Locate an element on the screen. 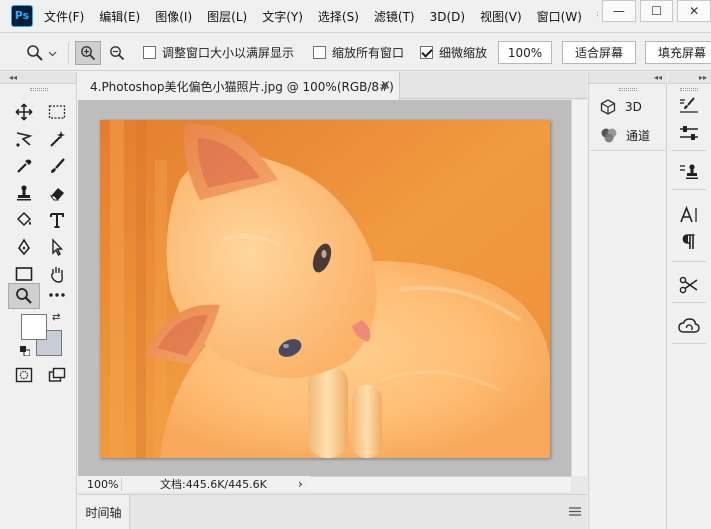  menu-type: 文字(Y) is located at coordinates (282, 16).